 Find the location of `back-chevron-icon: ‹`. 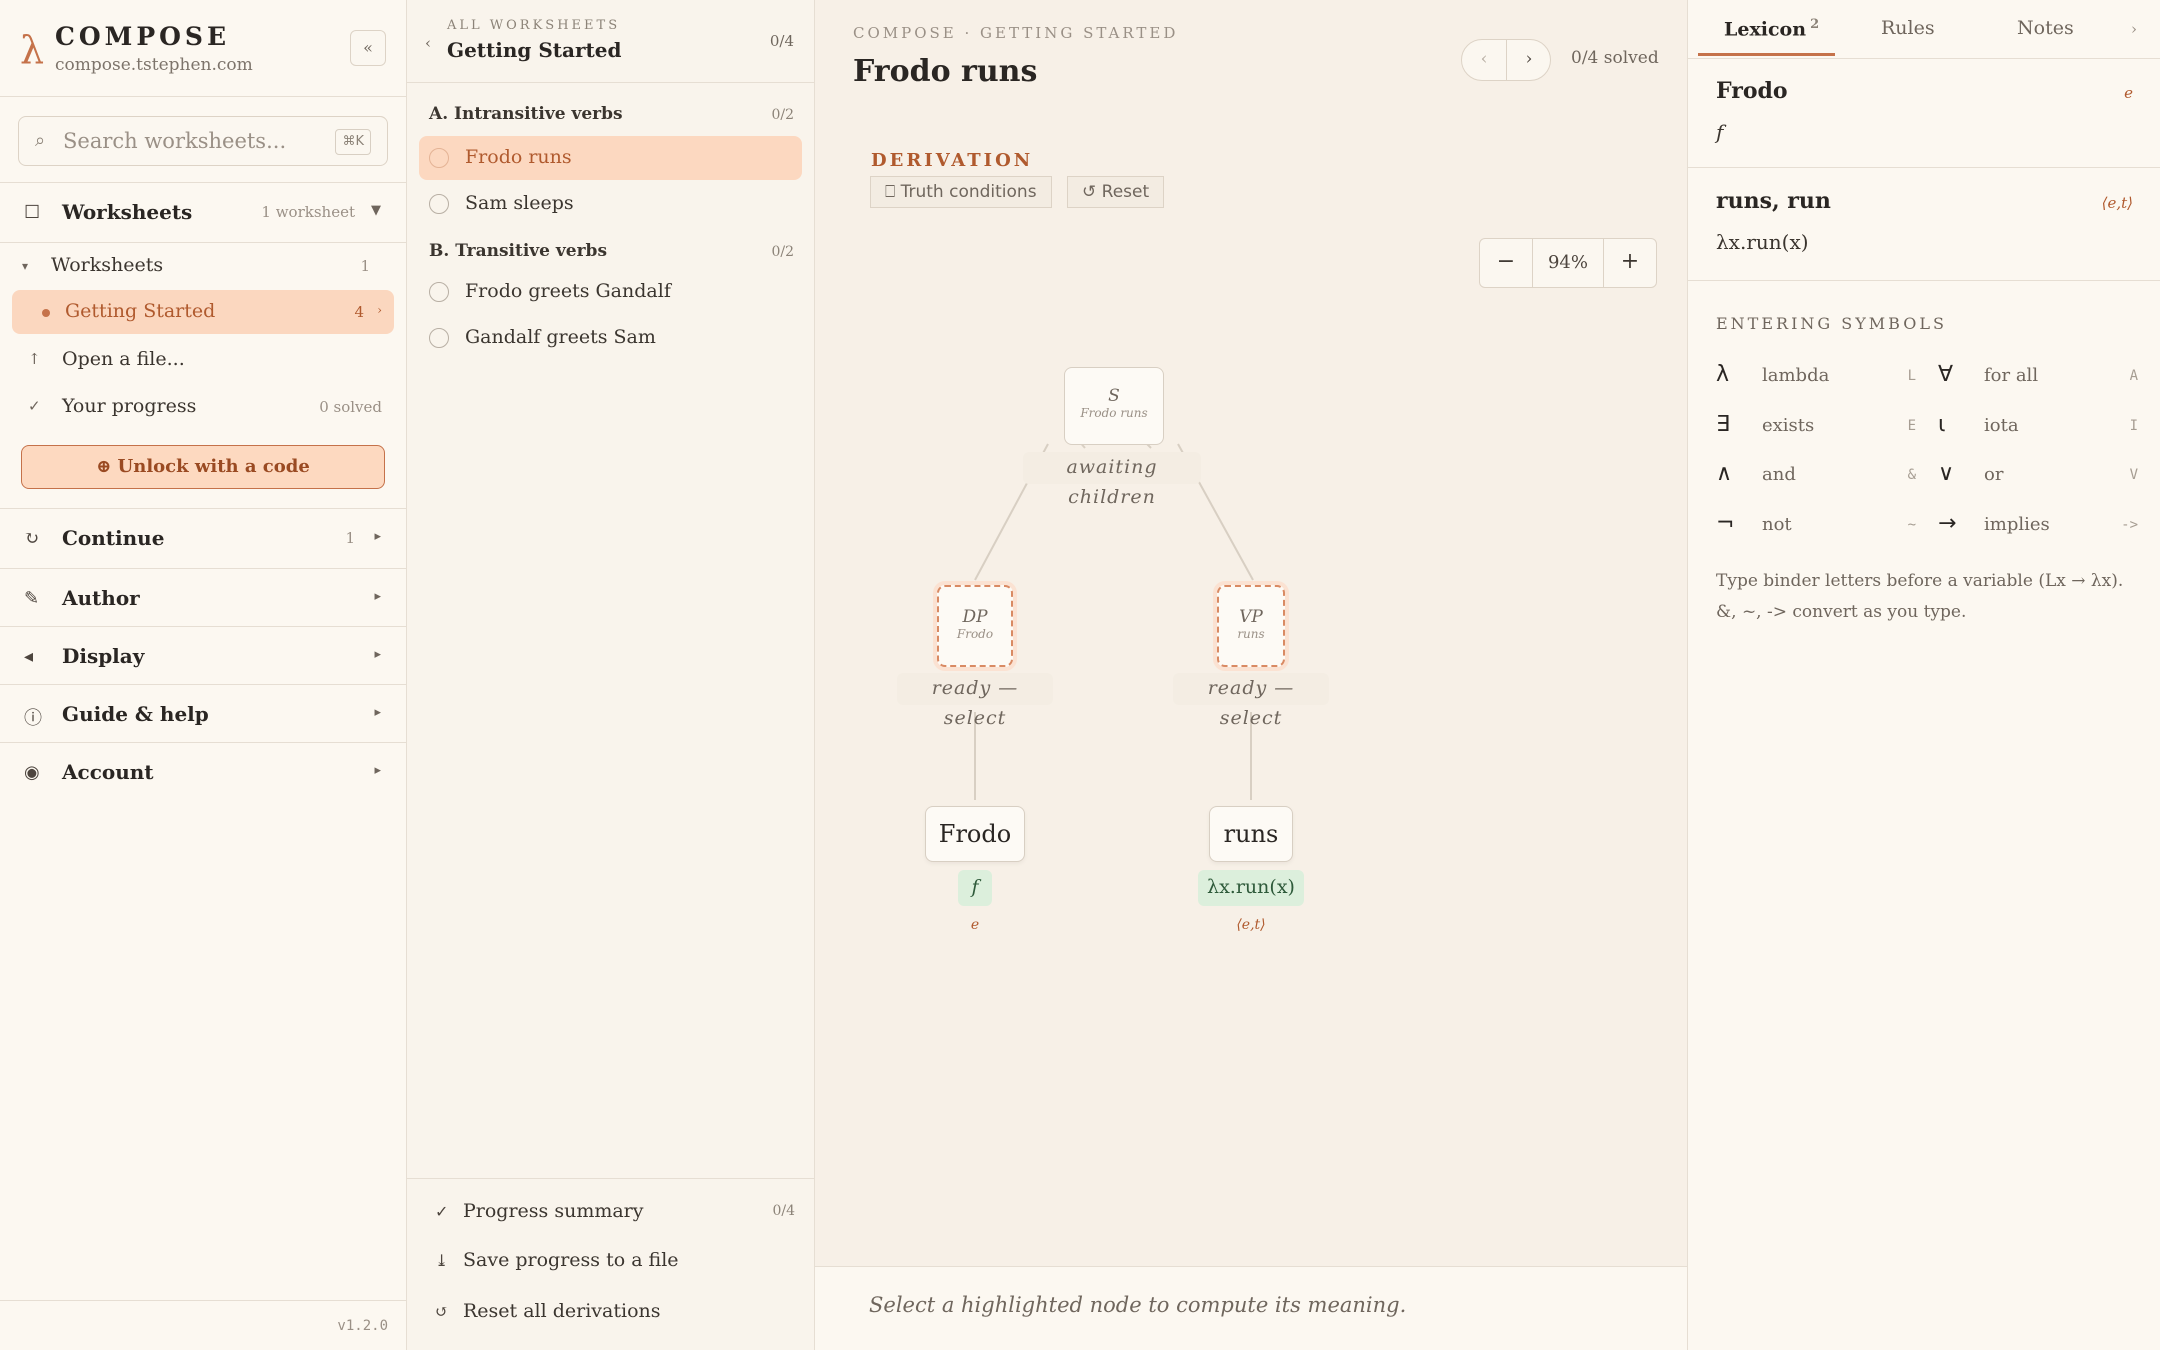

back-chevron-icon: ‹ is located at coordinates (428, 43).